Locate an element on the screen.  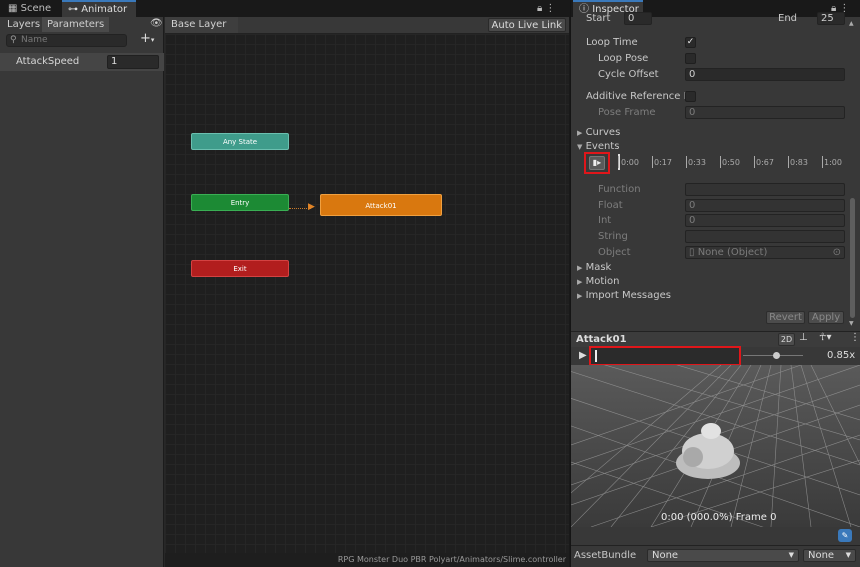
string-label: String is located at coordinates (613, 236).